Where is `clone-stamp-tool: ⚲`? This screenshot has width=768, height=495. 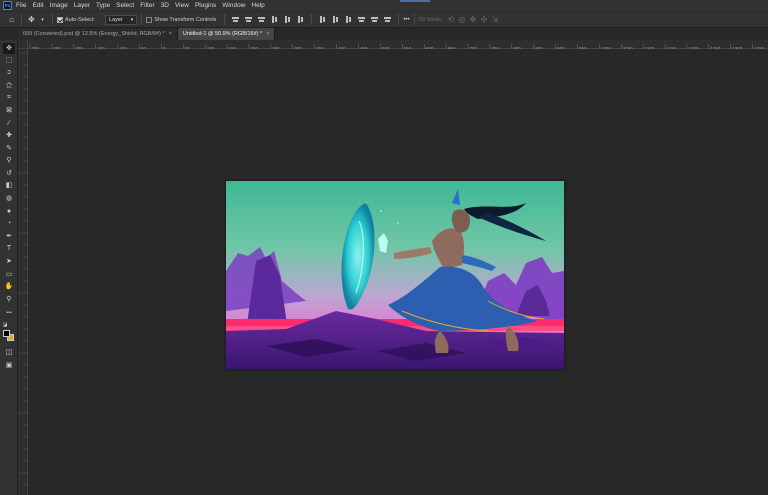 clone-stamp-tool: ⚲ is located at coordinates (9, 160).